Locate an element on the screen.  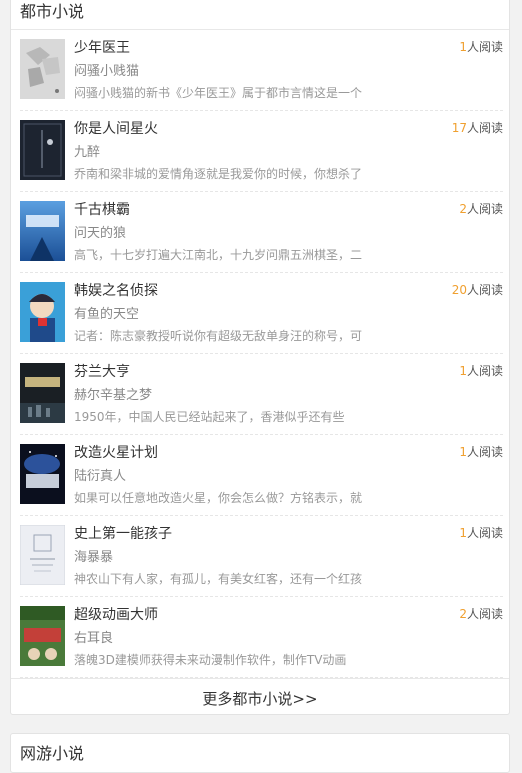
book-description: 1950年，中国人民已经站起来了，香港似乎还有些 is located at coordinates (209, 417).